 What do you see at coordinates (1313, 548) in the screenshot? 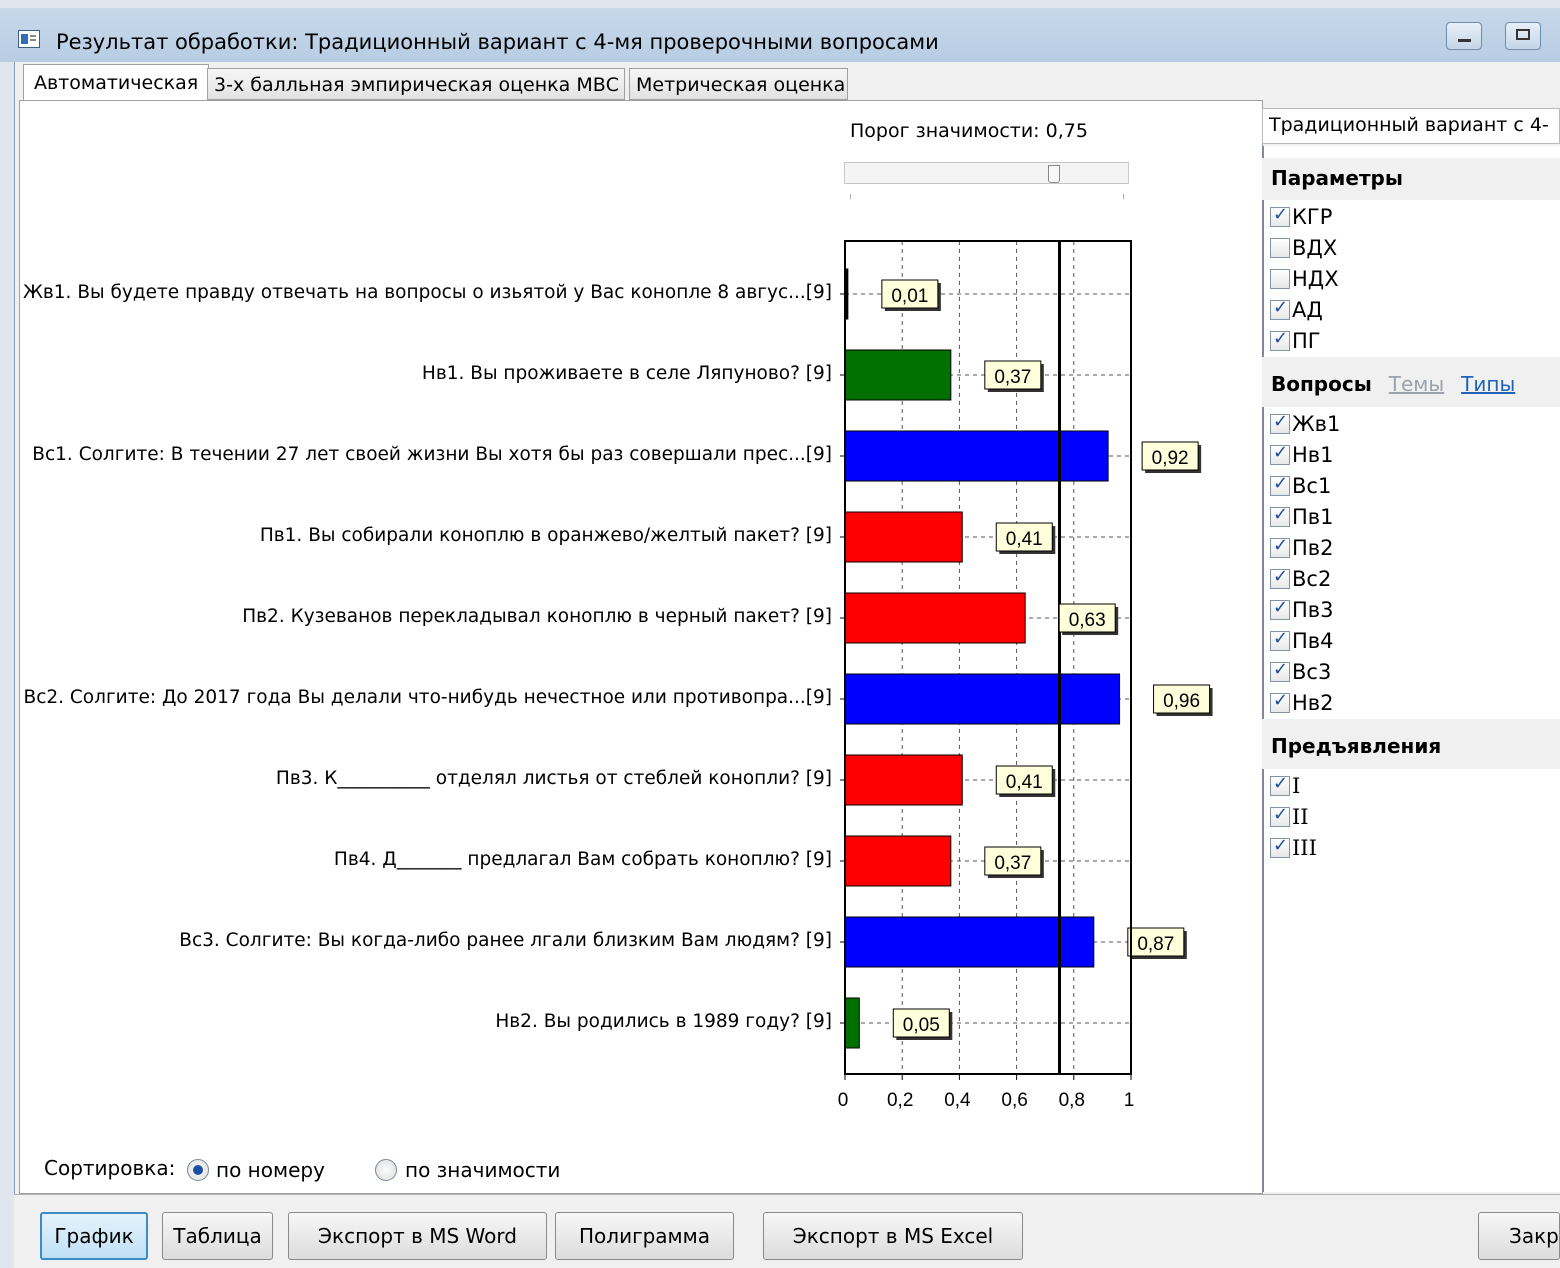
I see `checkbox-label: Пв2` at bounding box center [1313, 548].